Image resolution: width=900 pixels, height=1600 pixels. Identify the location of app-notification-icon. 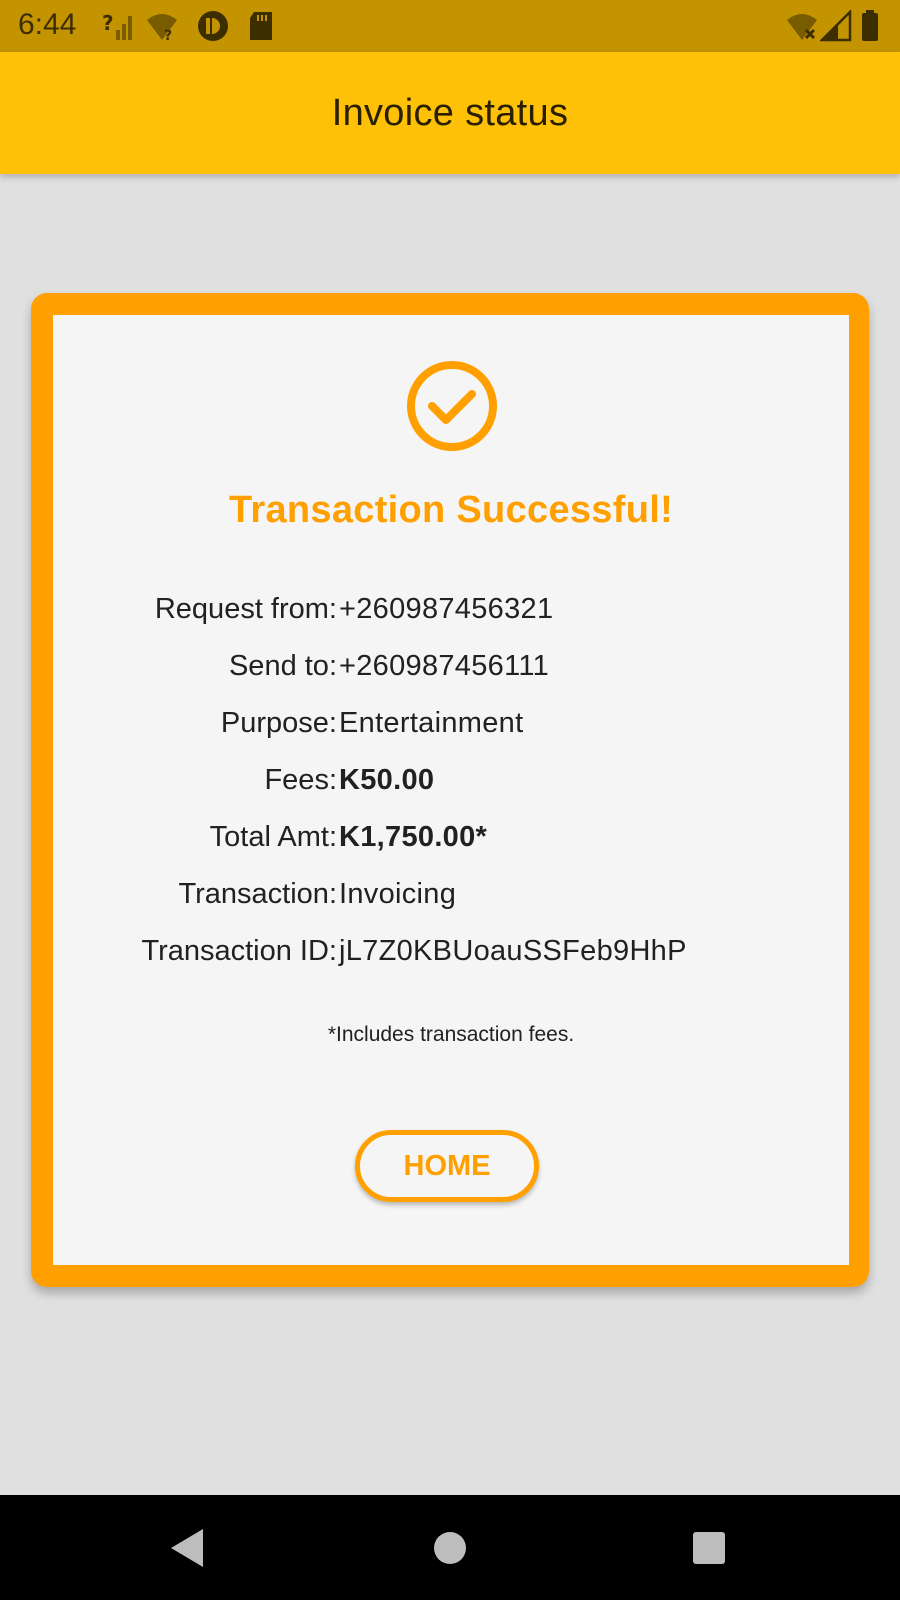
(213, 26).